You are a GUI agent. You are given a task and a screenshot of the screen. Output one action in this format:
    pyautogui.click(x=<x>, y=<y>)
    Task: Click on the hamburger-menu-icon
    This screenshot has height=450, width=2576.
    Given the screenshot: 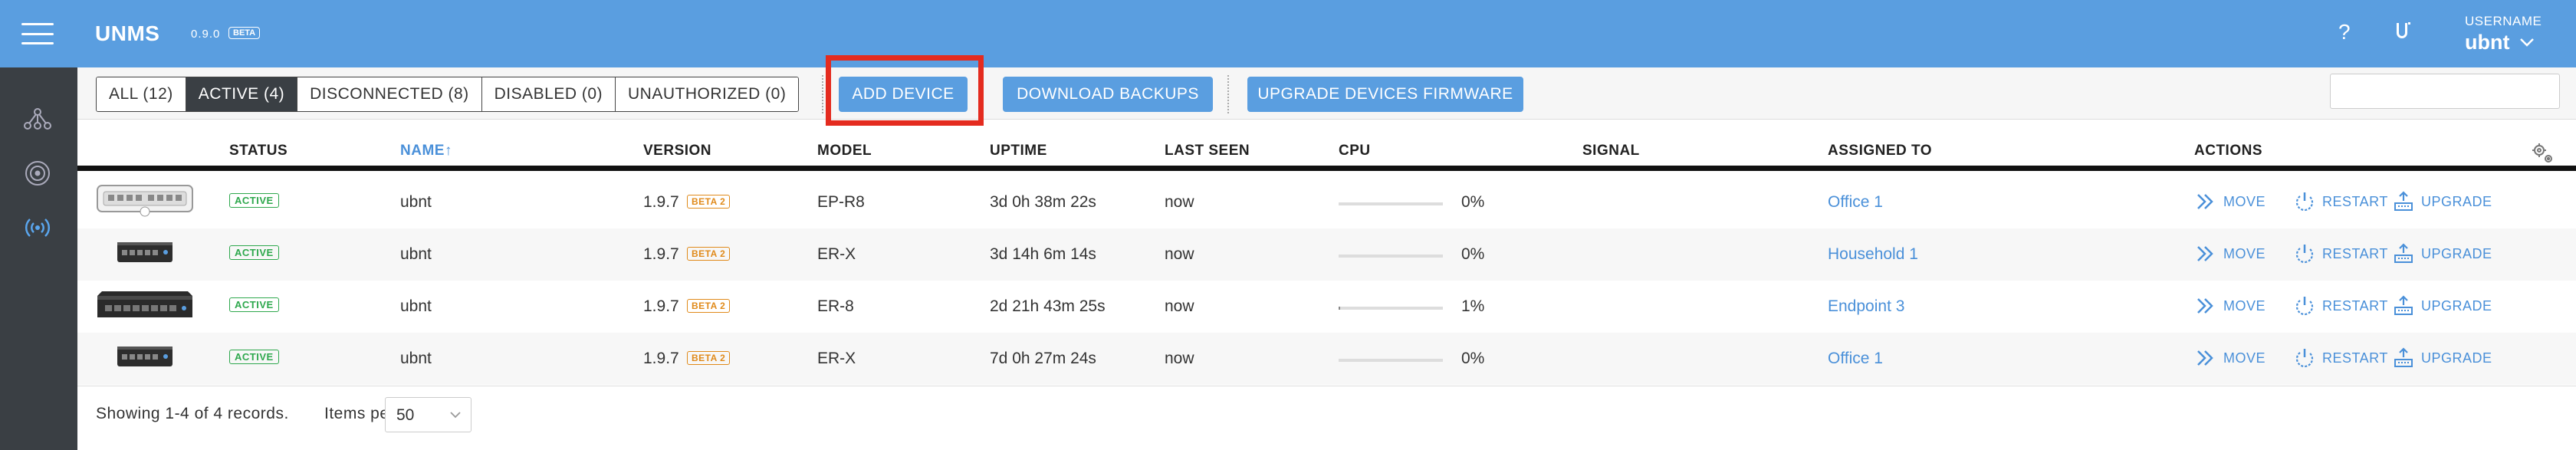 What is the action you would take?
    pyautogui.click(x=37, y=33)
    